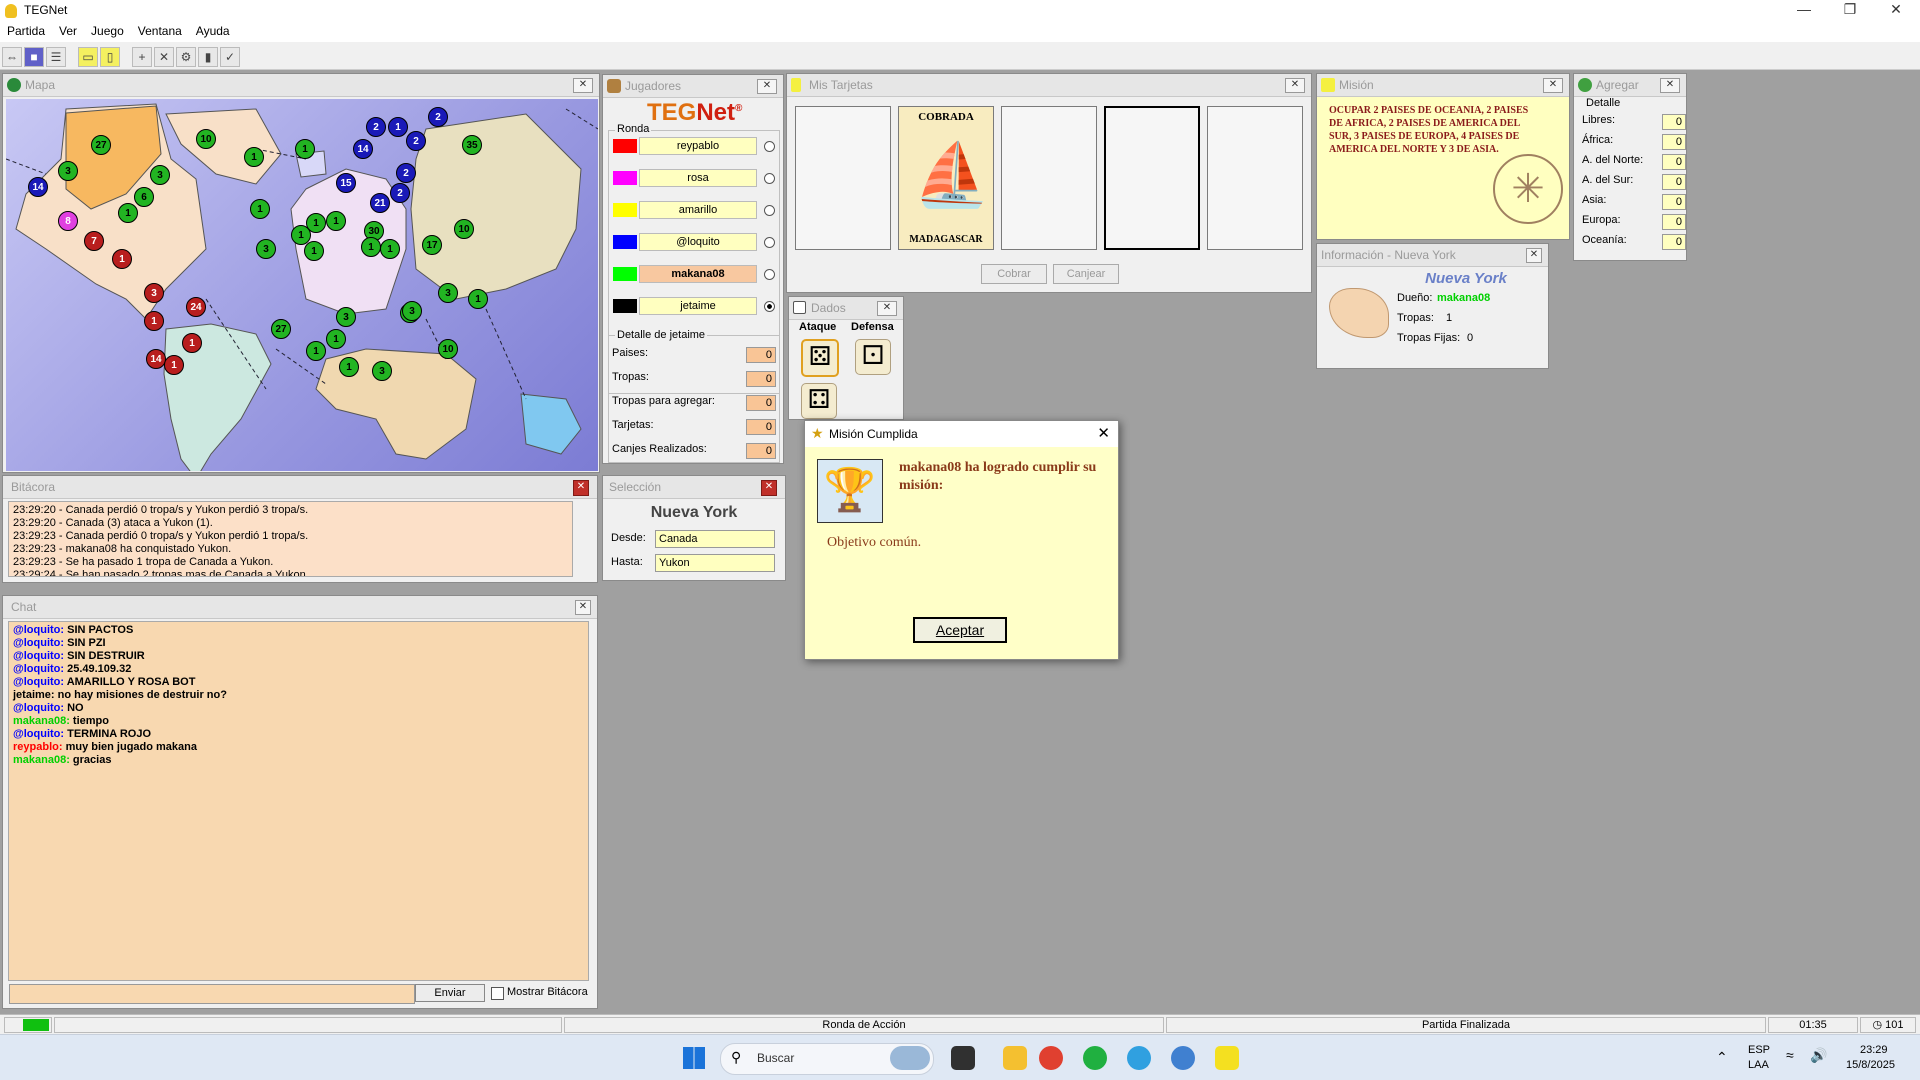 The image size is (1920, 1080). What do you see at coordinates (144, 197) in the screenshot?
I see `army-marker: 6` at bounding box center [144, 197].